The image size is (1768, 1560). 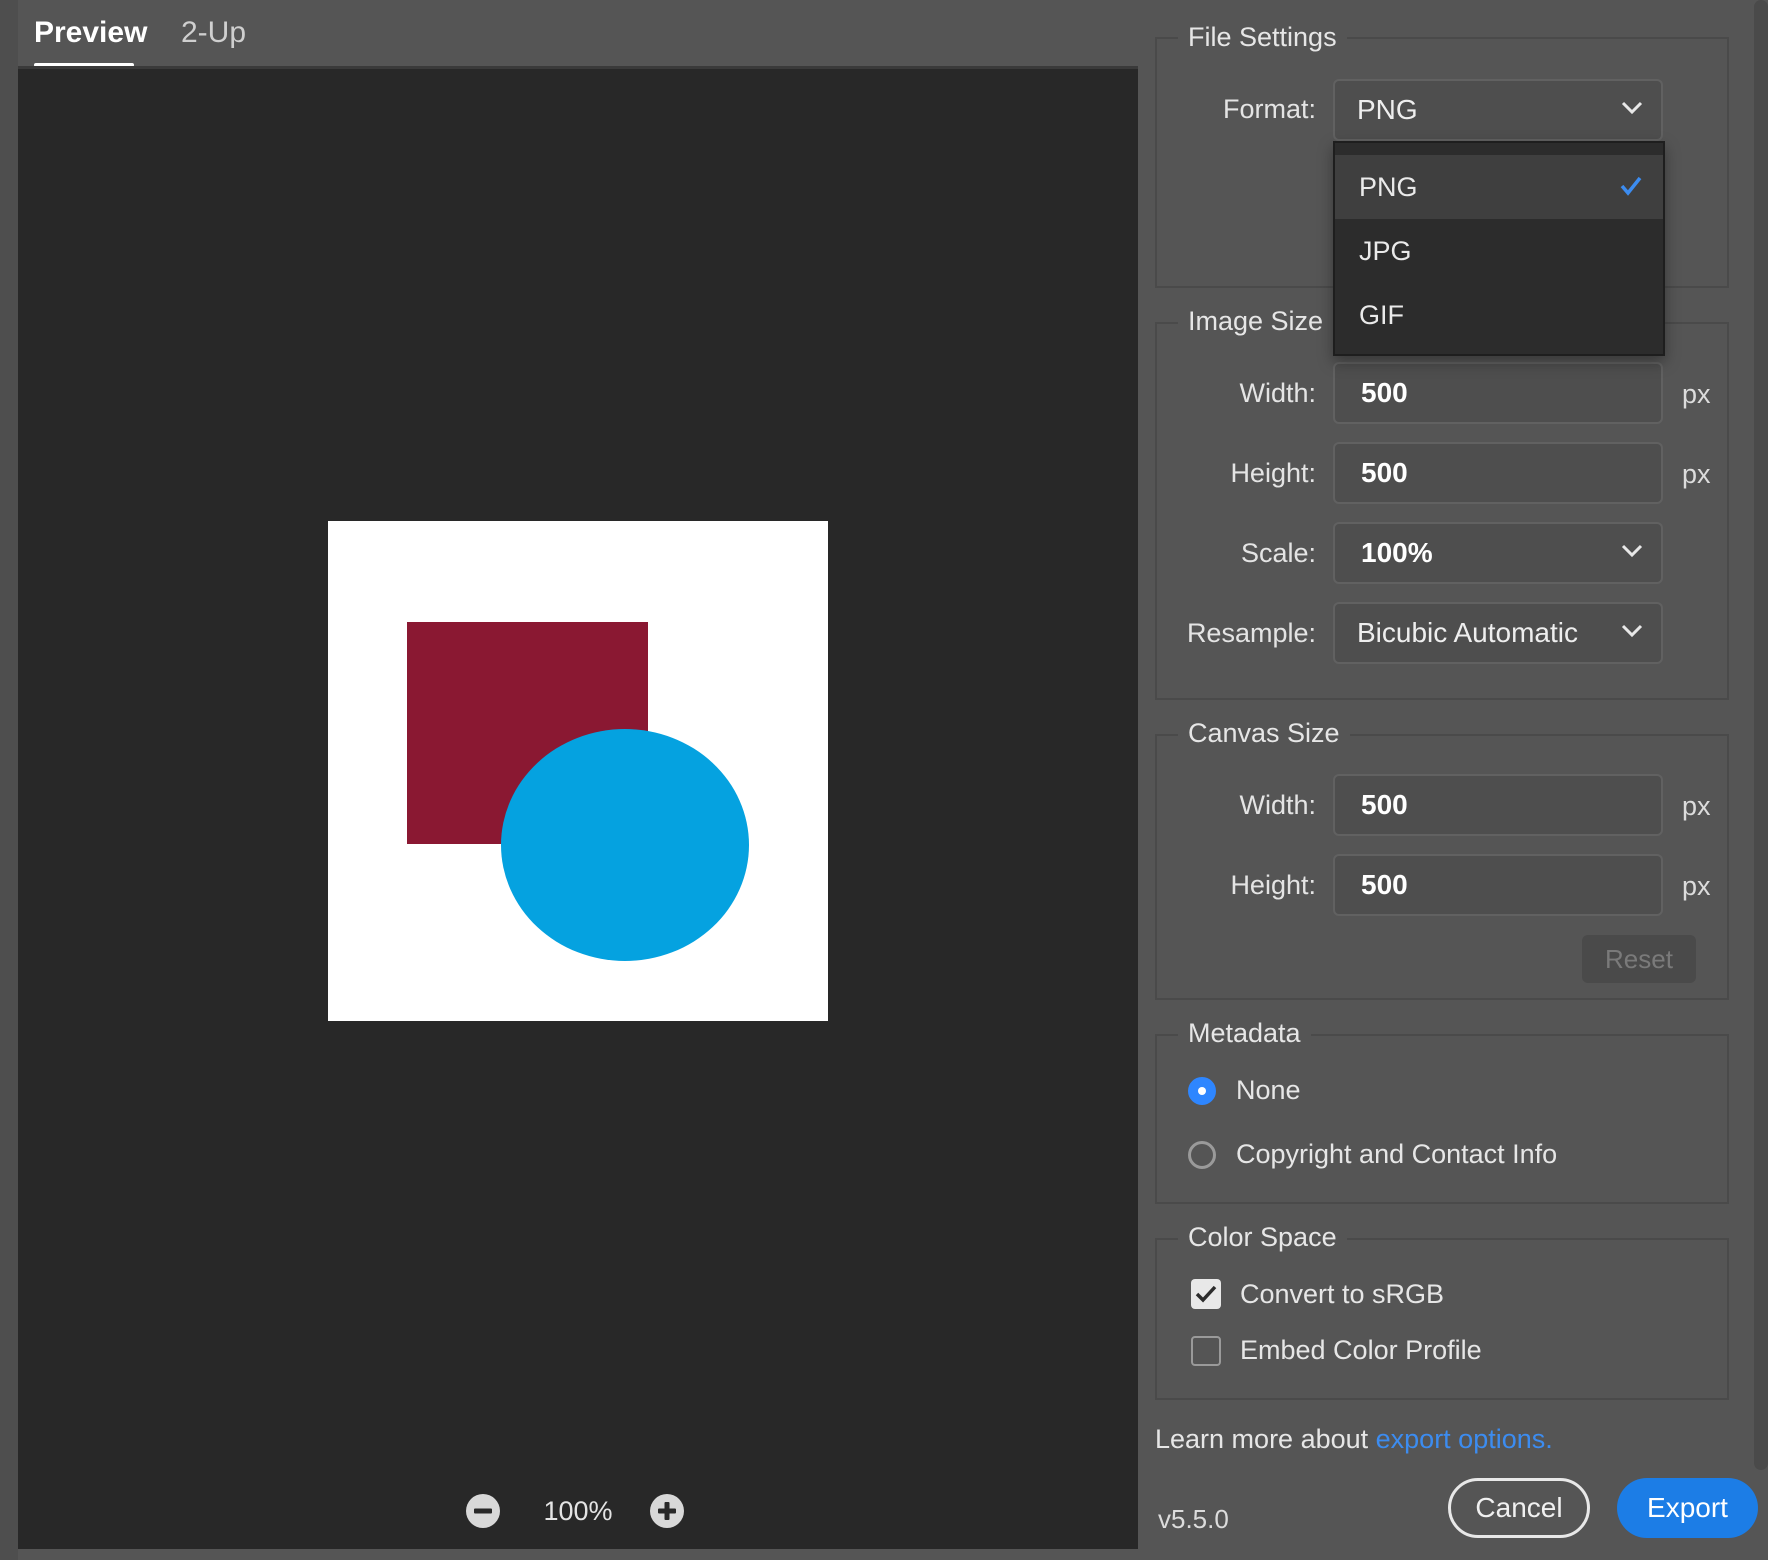 I want to click on format-select: PNG, so click(x=1498, y=110).